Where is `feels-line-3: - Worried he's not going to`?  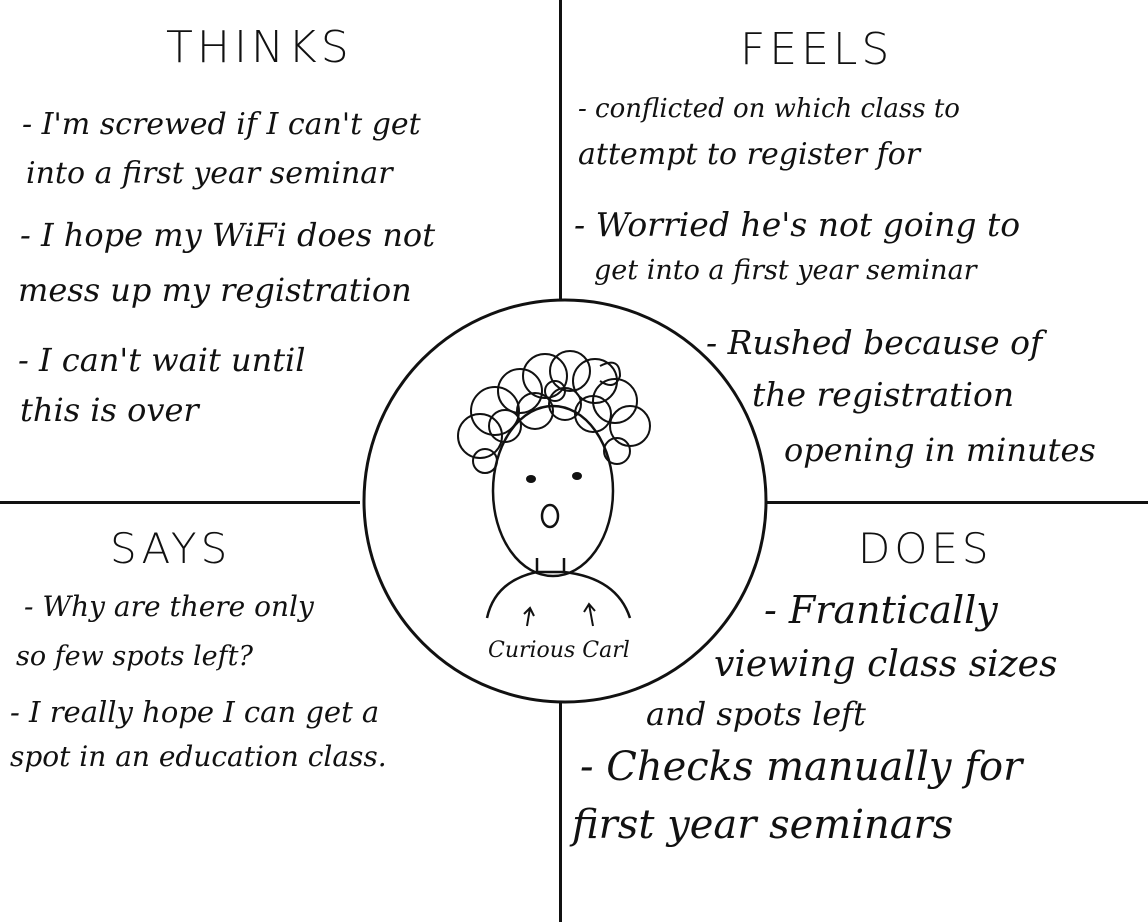 feels-line-3: - Worried he's not going to is located at coordinates (797, 224).